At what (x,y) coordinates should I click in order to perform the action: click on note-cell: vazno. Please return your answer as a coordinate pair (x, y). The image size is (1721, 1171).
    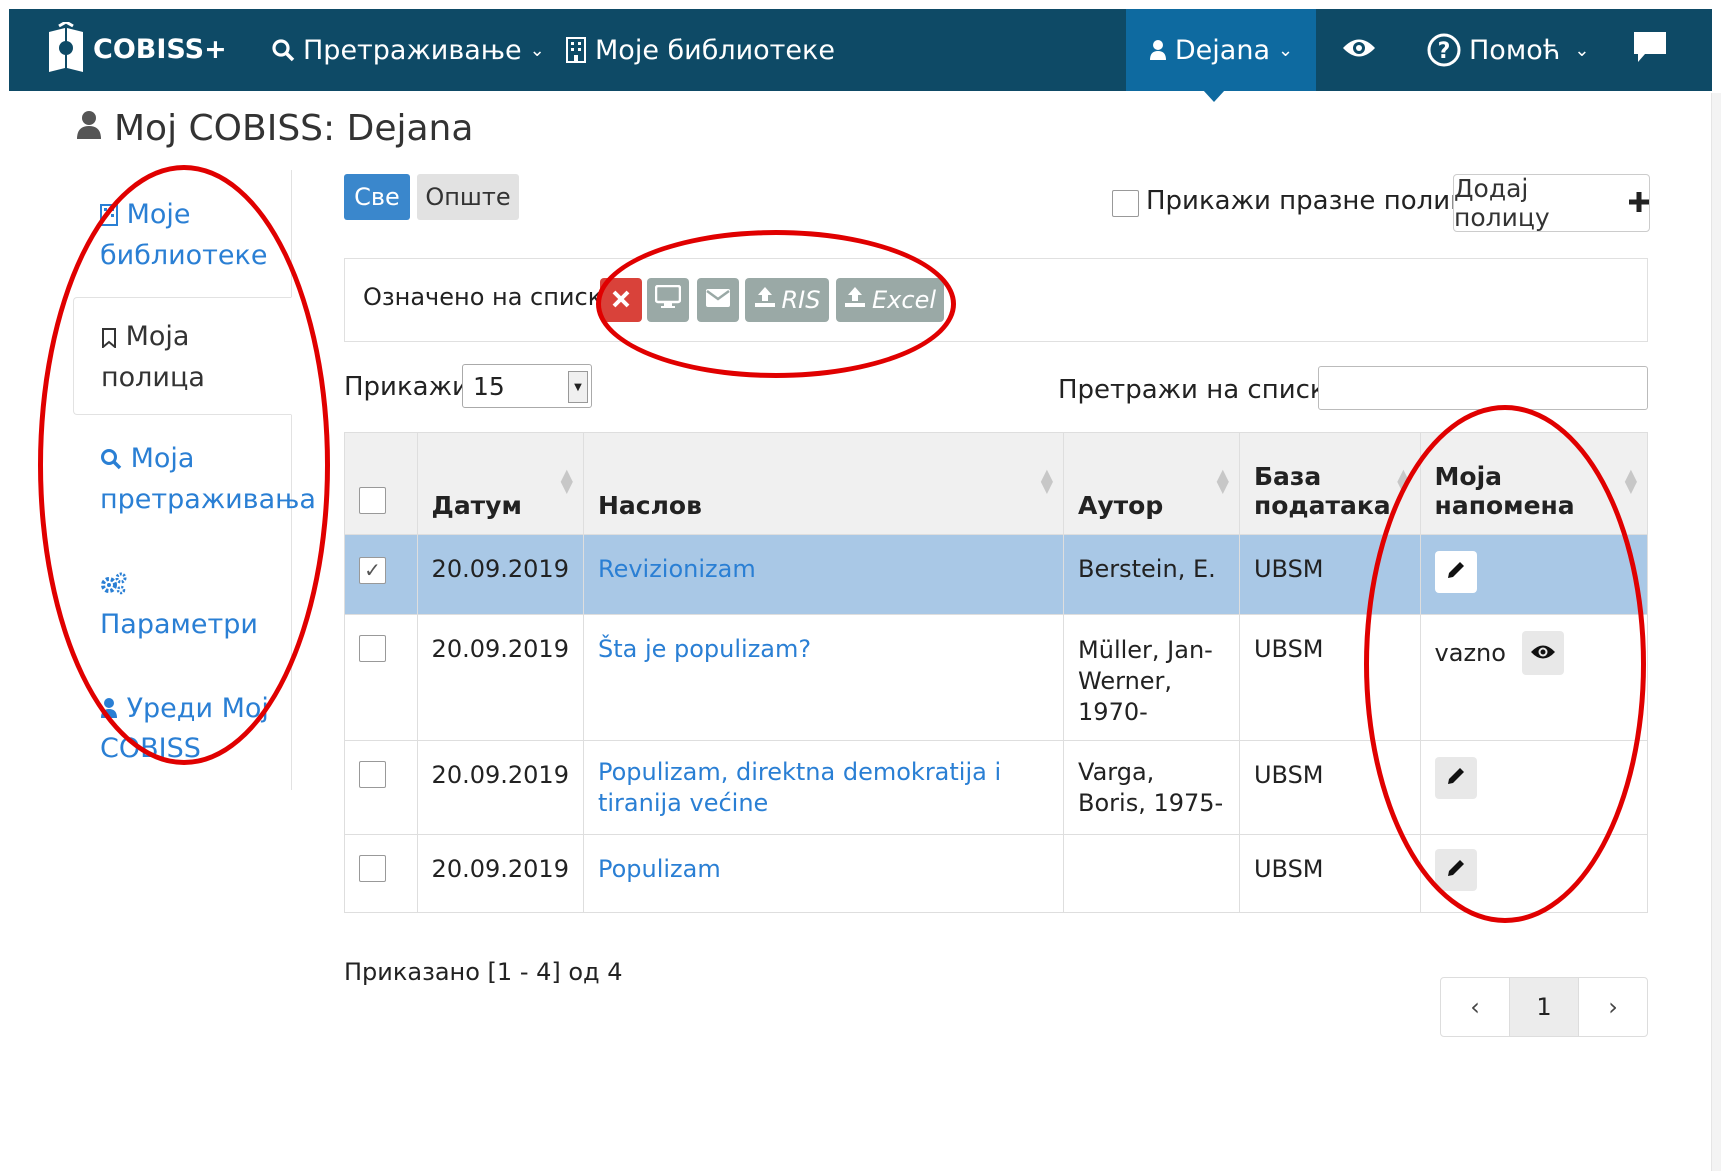
    Looking at the image, I should click on (1534, 677).